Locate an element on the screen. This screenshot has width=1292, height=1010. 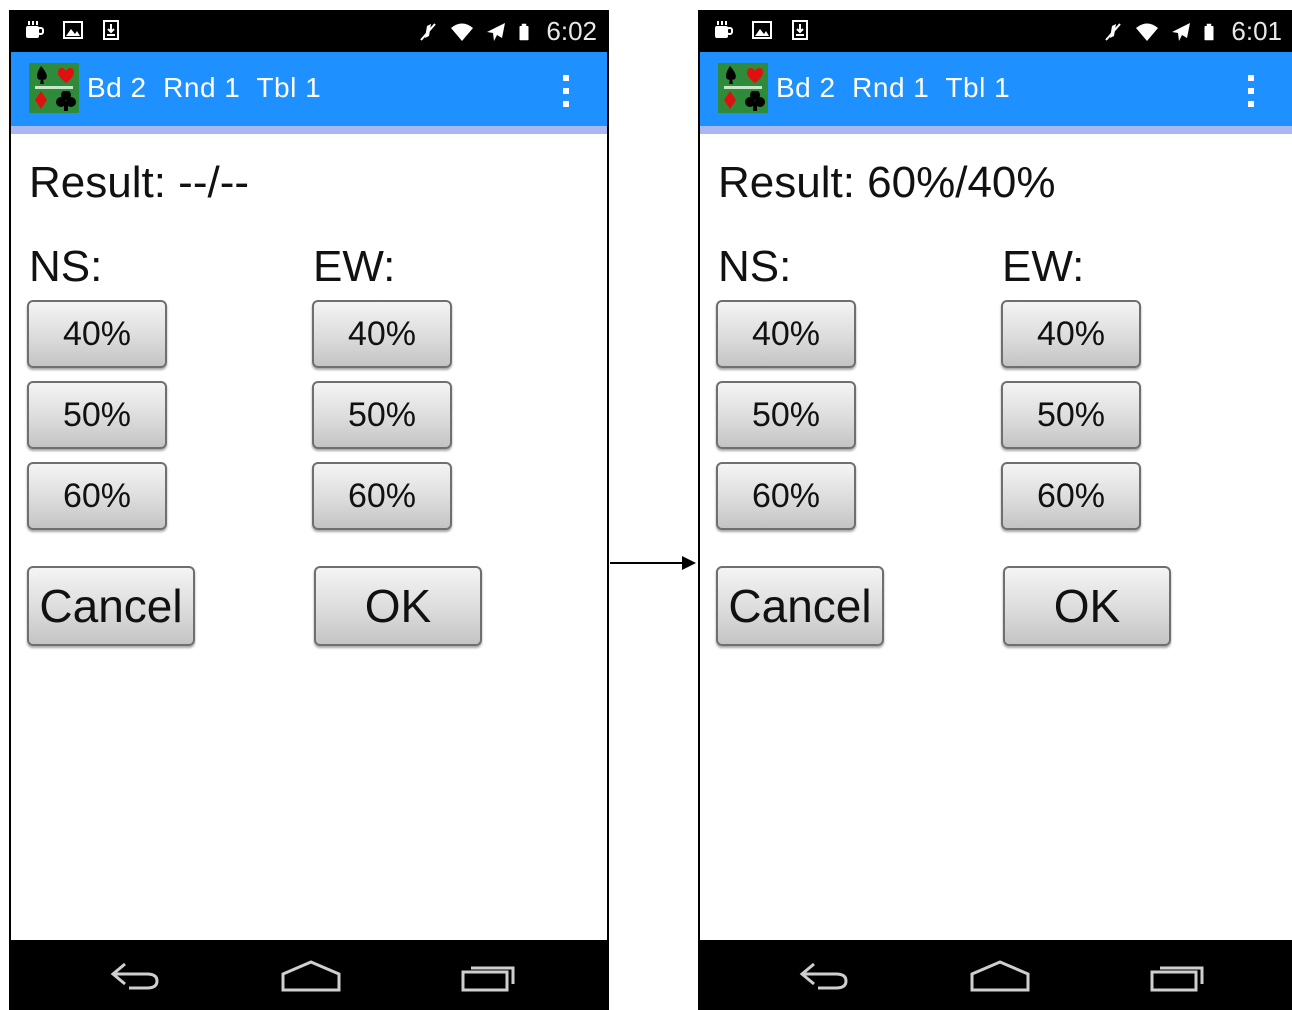
status-bar: 6:02 is located at coordinates (309, 31).